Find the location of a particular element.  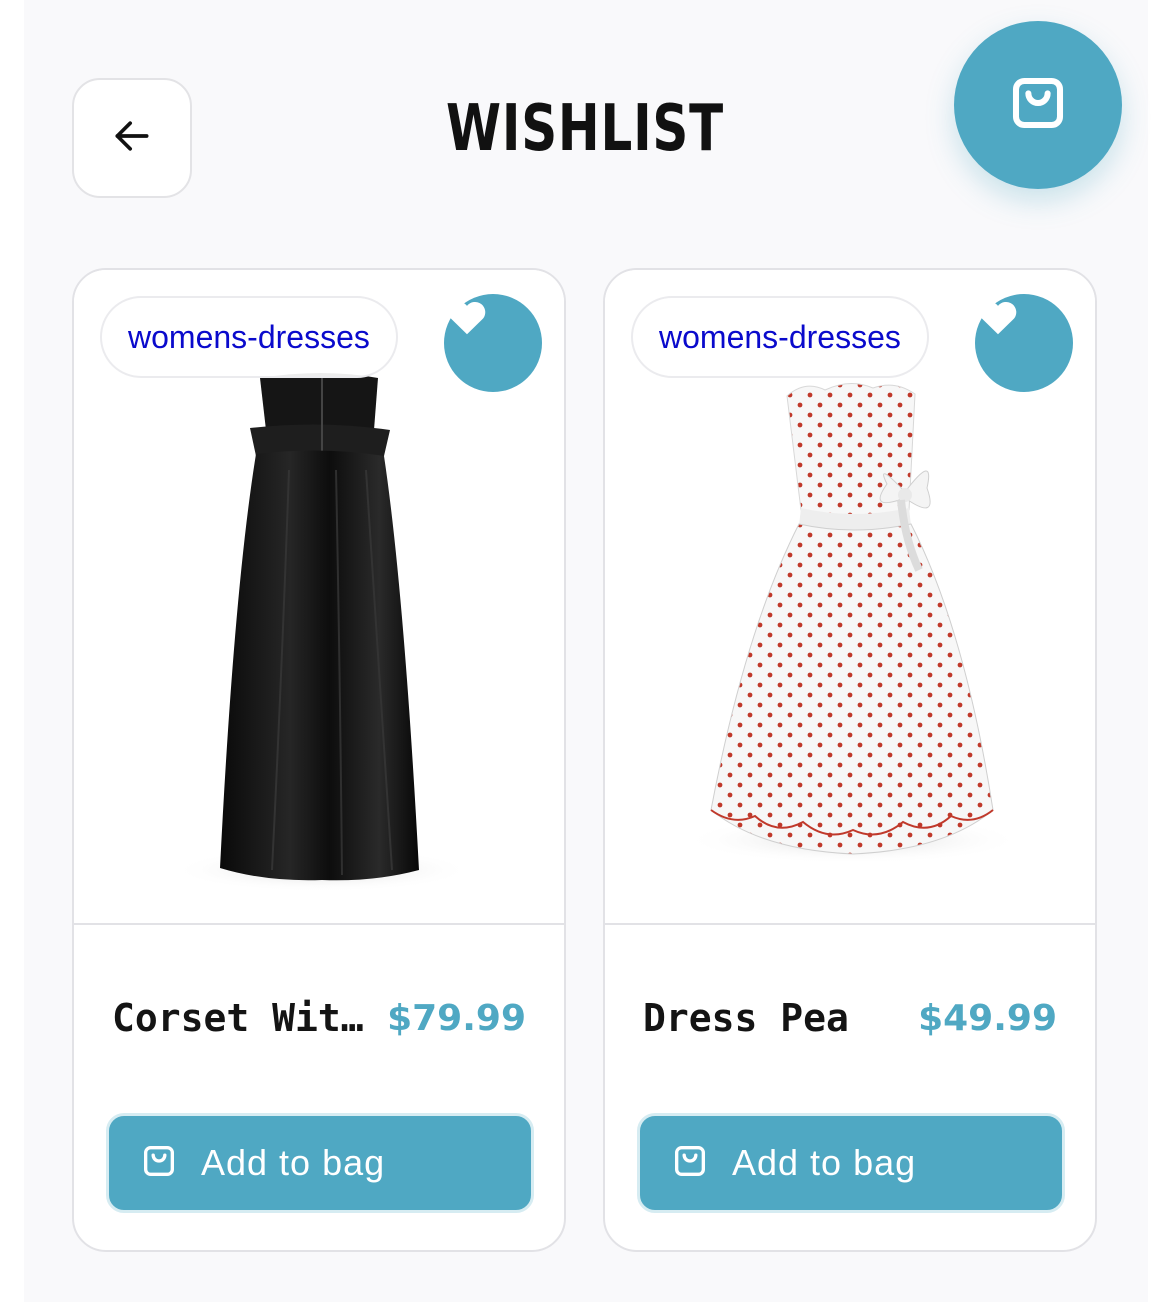

page-title: WISHLIST is located at coordinates (585, 129).